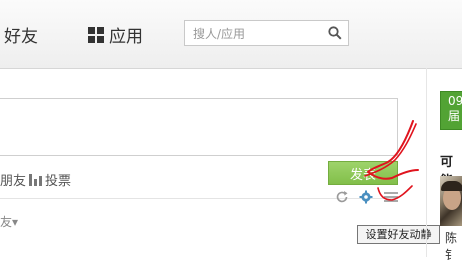  What do you see at coordinates (126, 37) in the screenshot?
I see `nav-apps-label: 应用` at bounding box center [126, 37].